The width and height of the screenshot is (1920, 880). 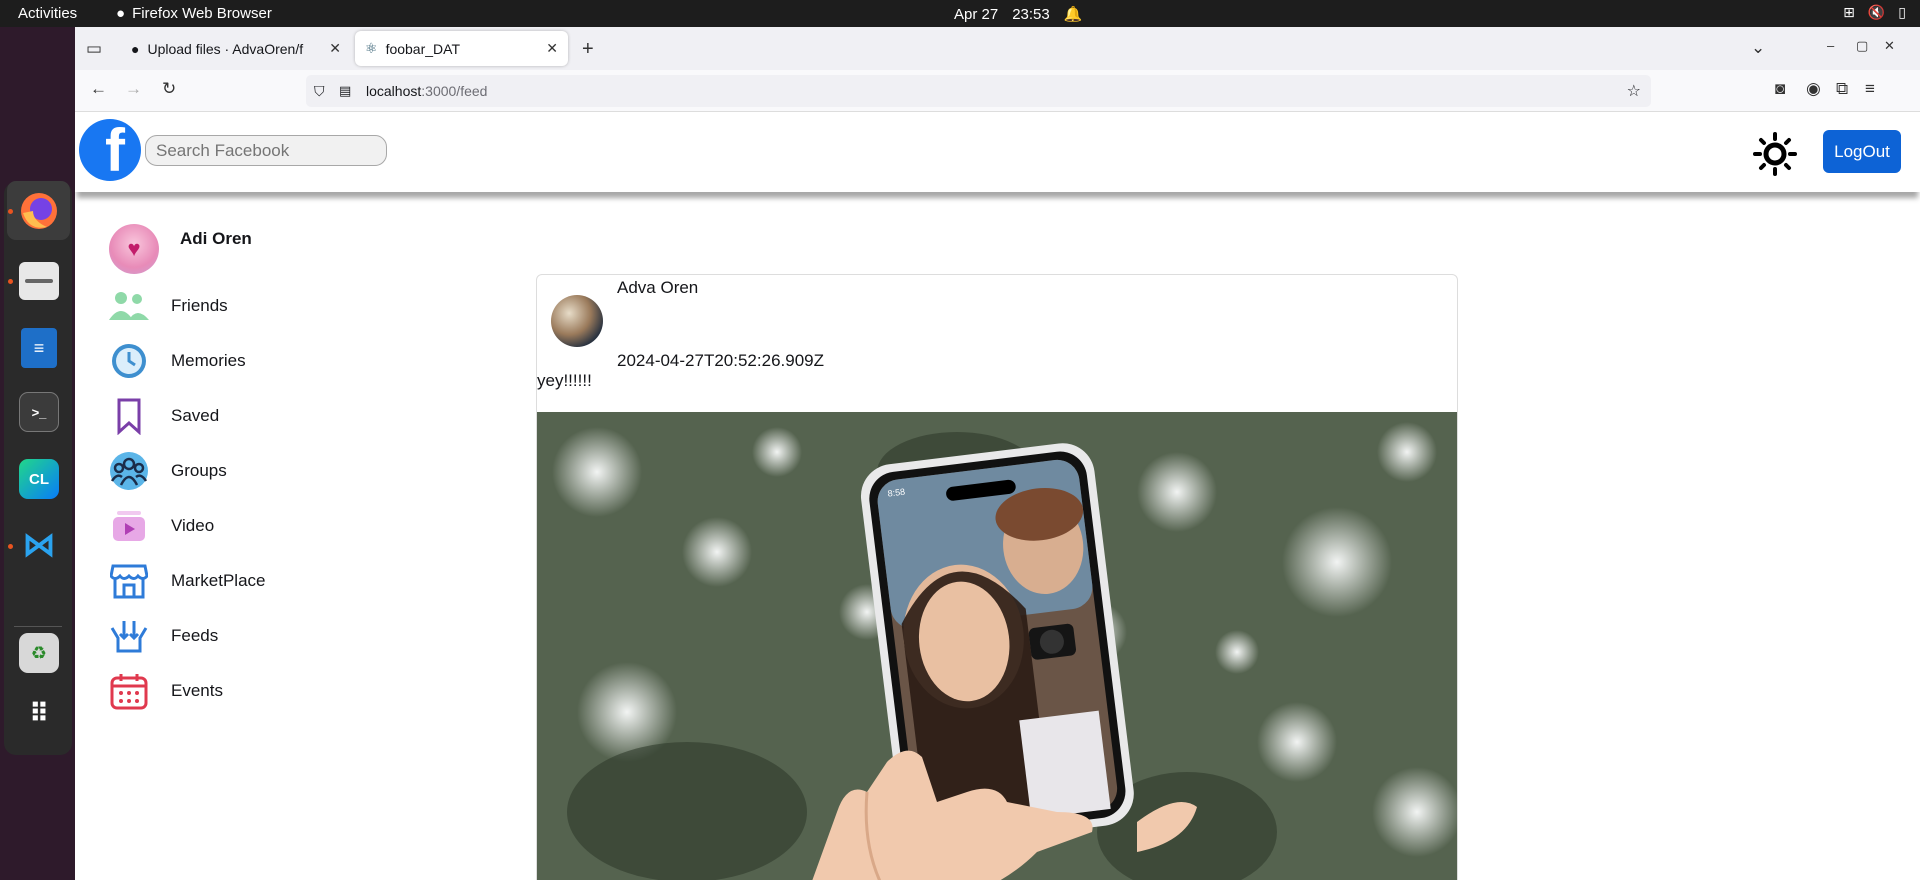 I want to click on sidebar-user: ♥ Adi Oren, so click(x=180, y=249).